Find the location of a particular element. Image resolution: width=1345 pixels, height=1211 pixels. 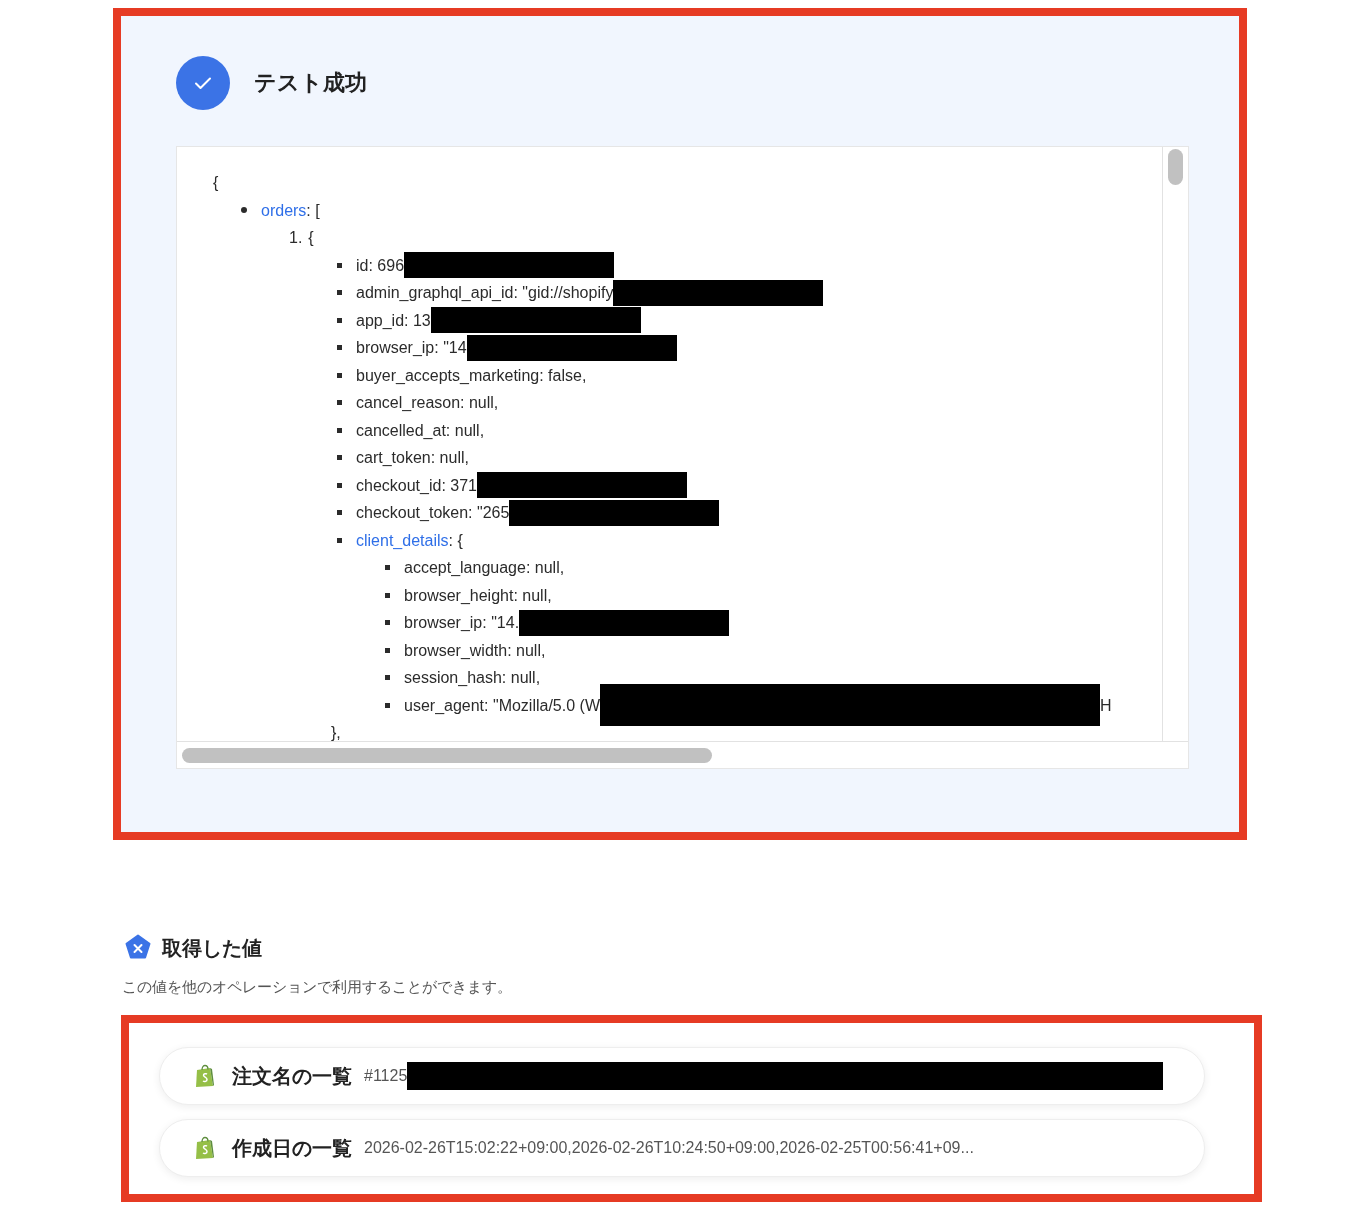

code-text: buyer_accepts_marketing: false, is located at coordinates (471, 375).